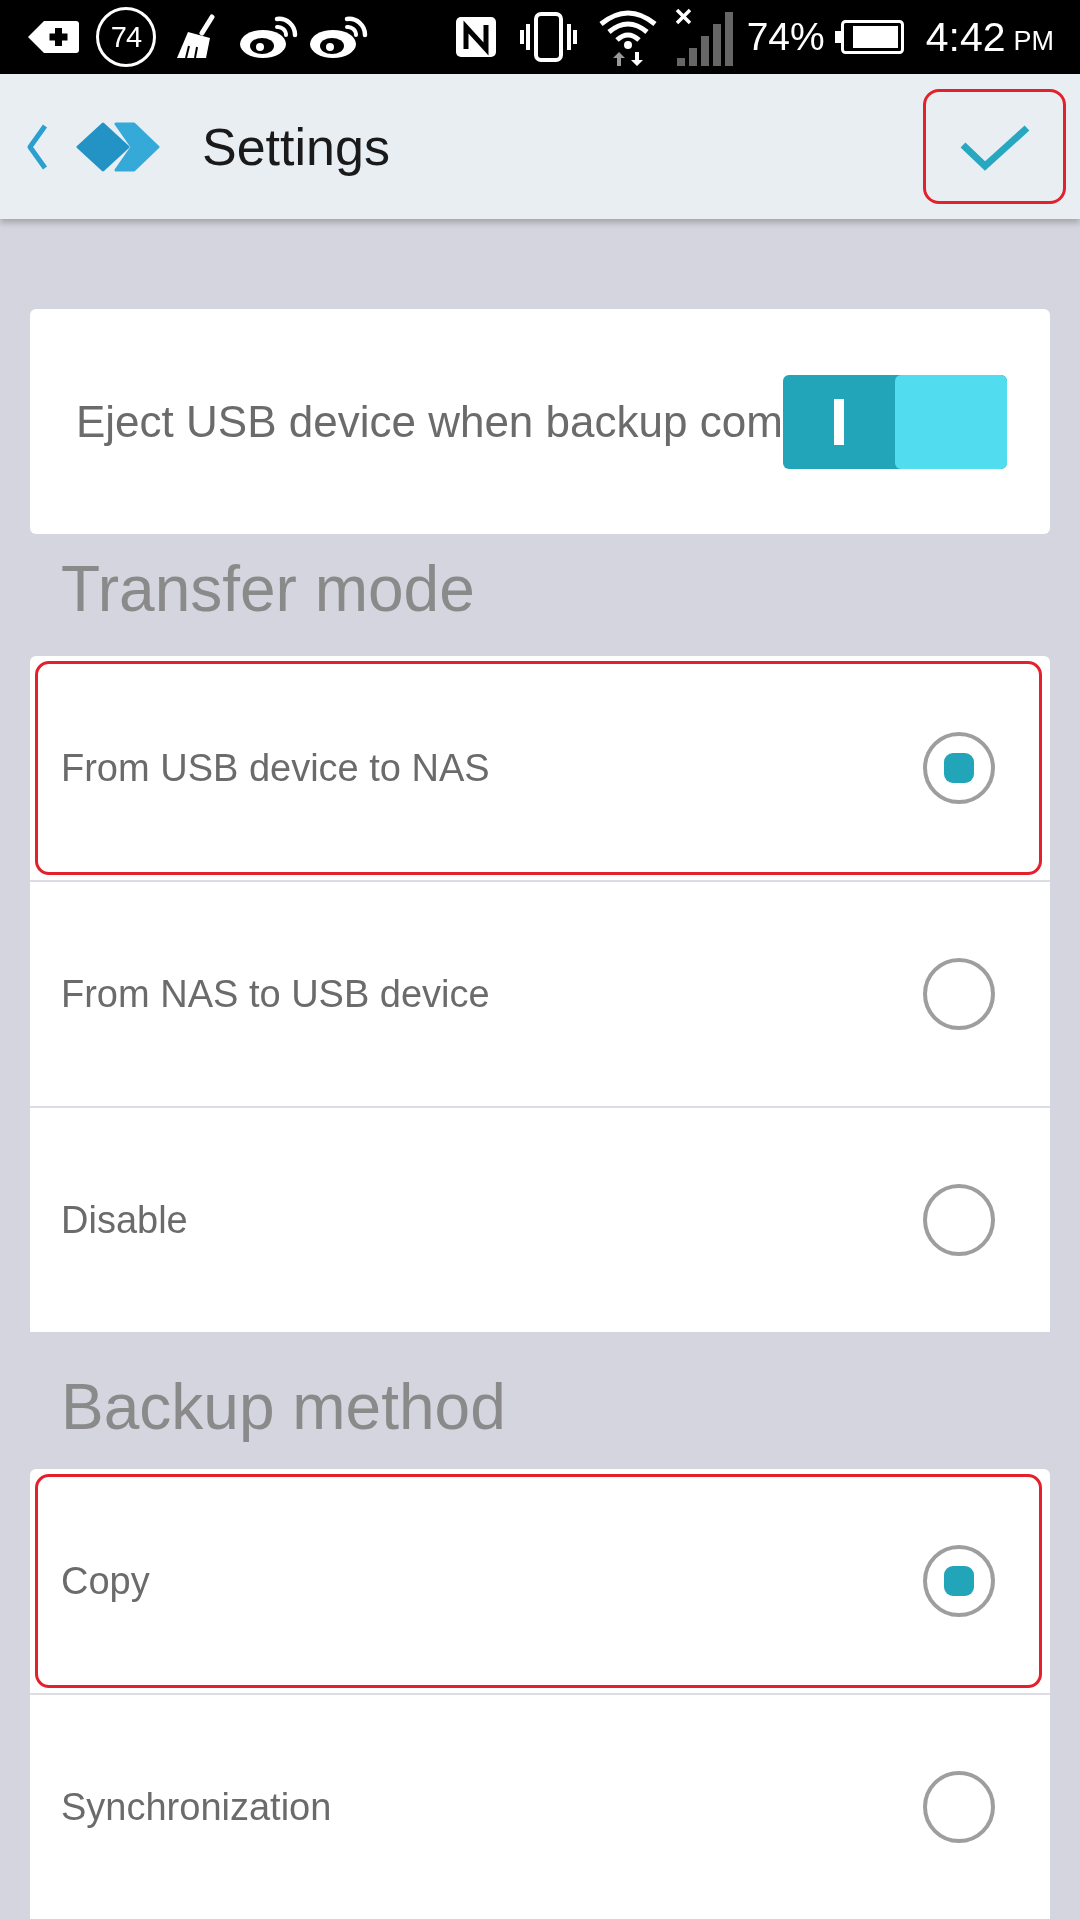 The width and height of the screenshot is (1080, 1920). I want to click on option-label: Disable, so click(124, 1220).